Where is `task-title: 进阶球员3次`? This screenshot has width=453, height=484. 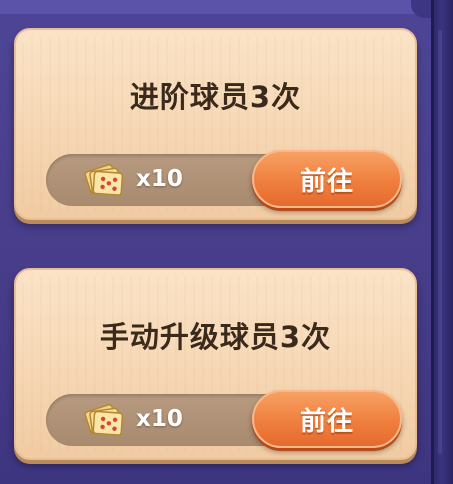 task-title: 进阶球员3次 is located at coordinates (215, 97).